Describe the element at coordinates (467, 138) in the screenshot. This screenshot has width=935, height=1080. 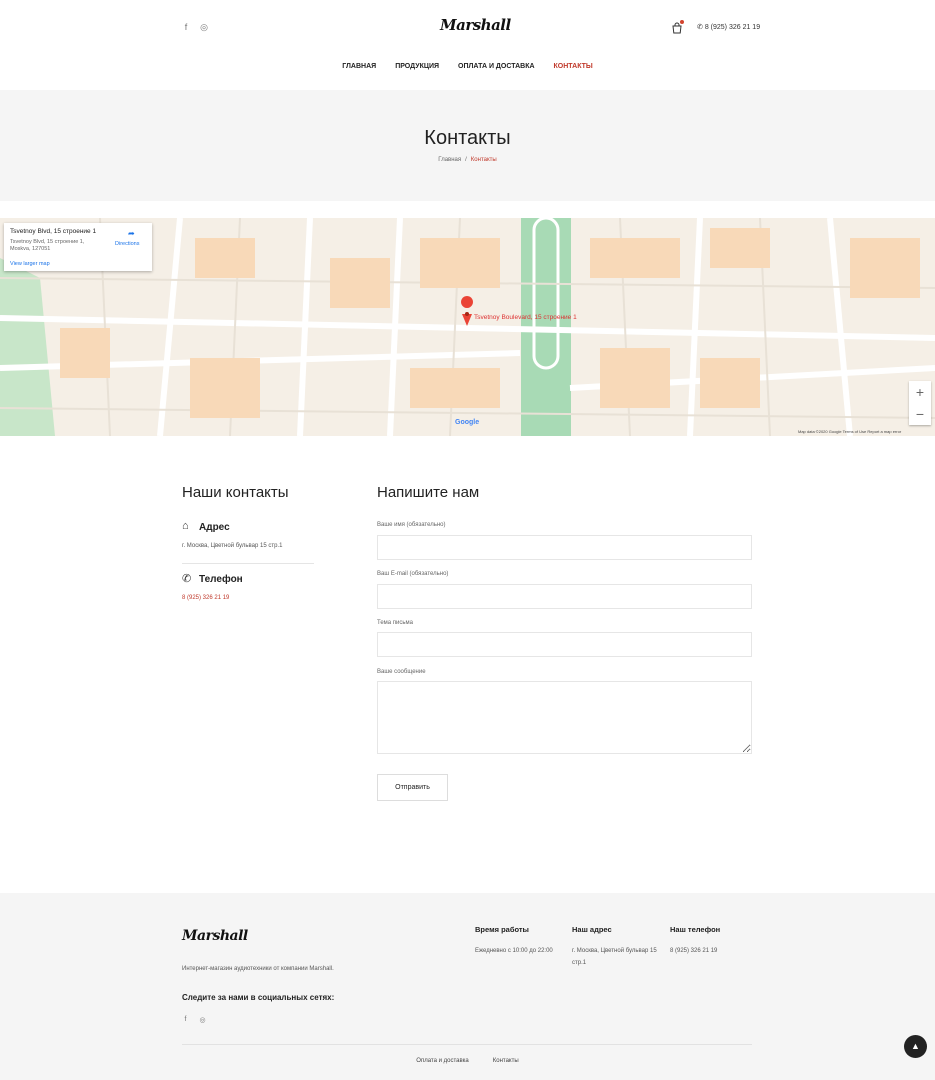
I see `page-title: Контакты` at that location.